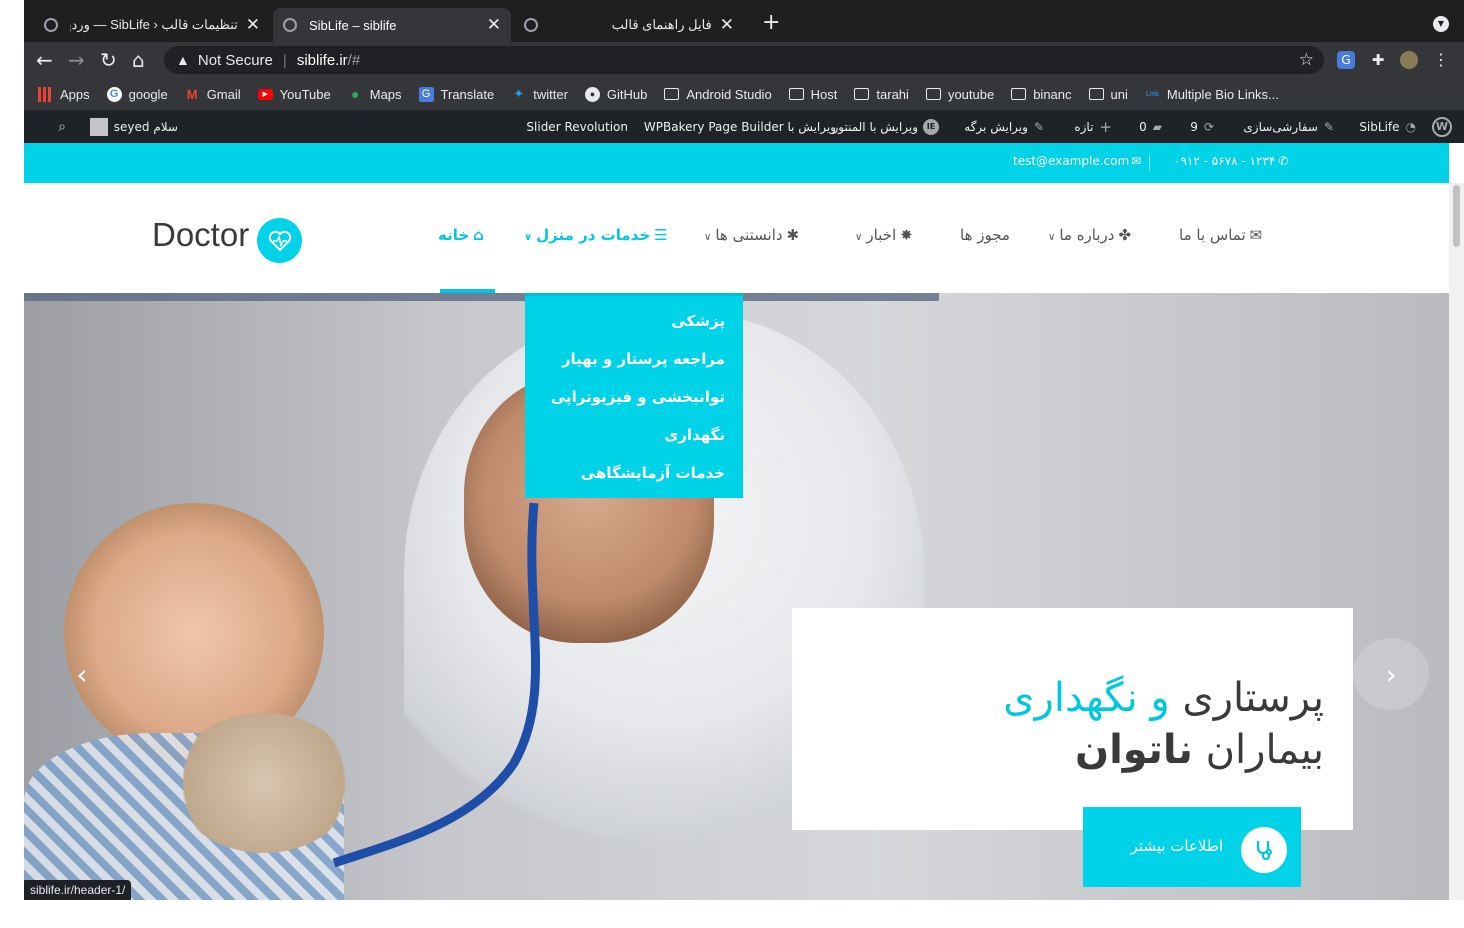 This screenshot has height=928, width=1464. I want to click on menu-label: خانه, so click(454, 235).